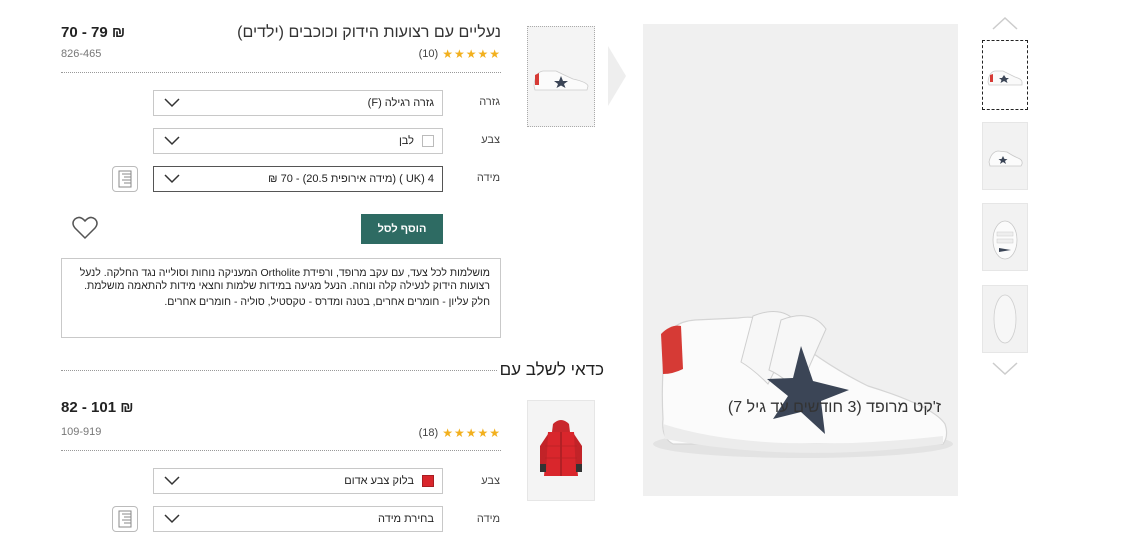  I want to click on pairing-color-value: בלוק צבע אדום, so click(379, 481).